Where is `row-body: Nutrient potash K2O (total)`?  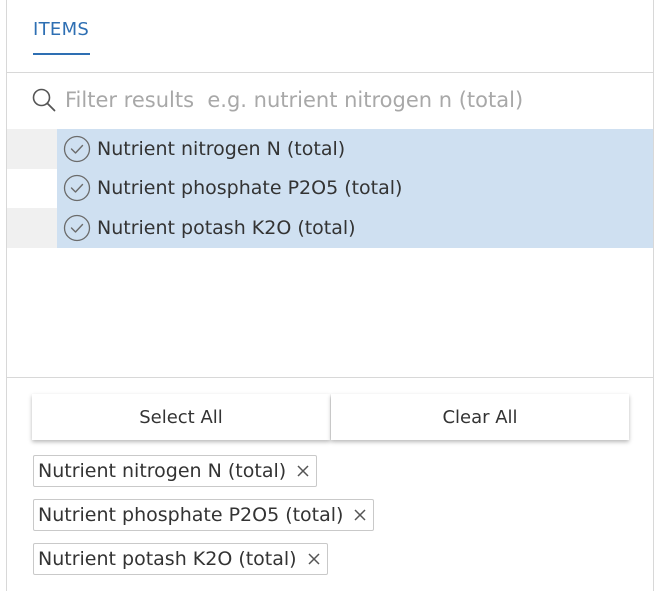 row-body: Nutrient potash K2O (total) is located at coordinates (355, 228).